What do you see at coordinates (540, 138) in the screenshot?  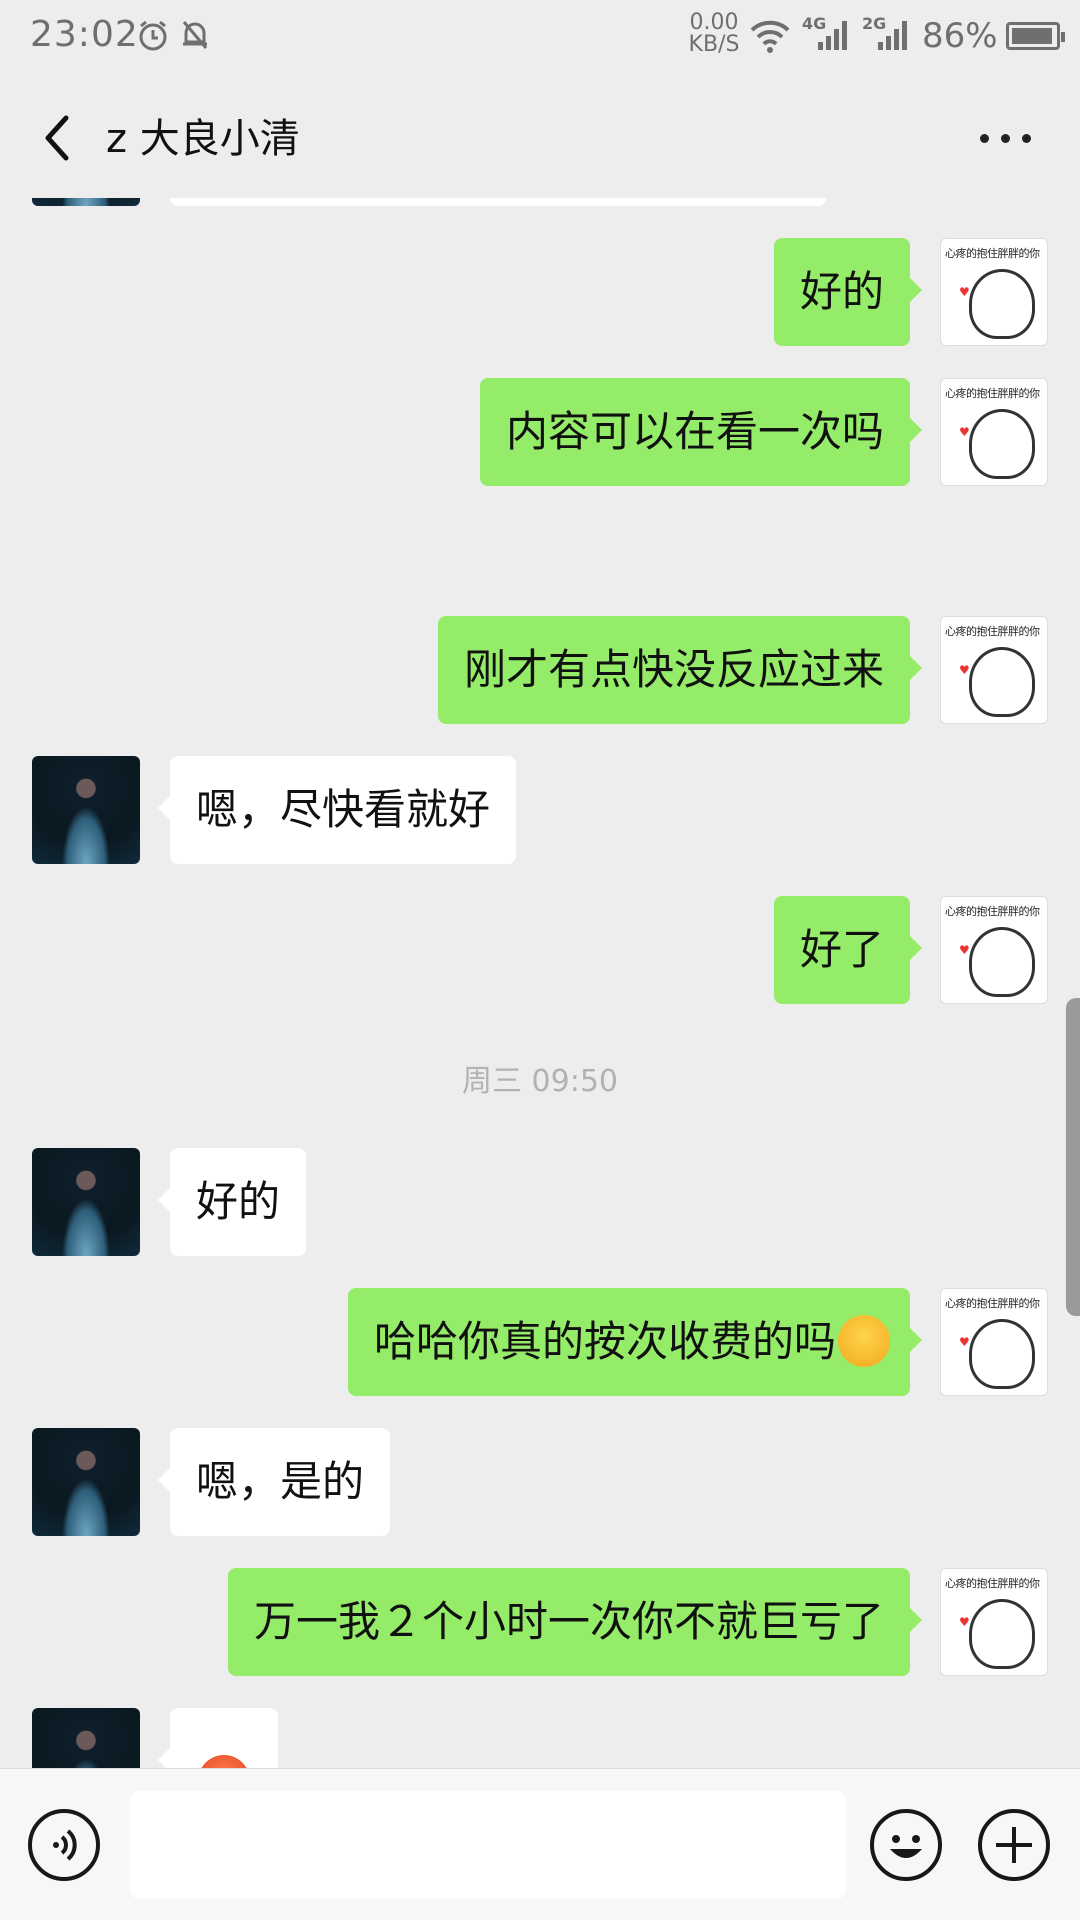 I see `chat-header: z 大良小清` at bounding box center [540, 138].